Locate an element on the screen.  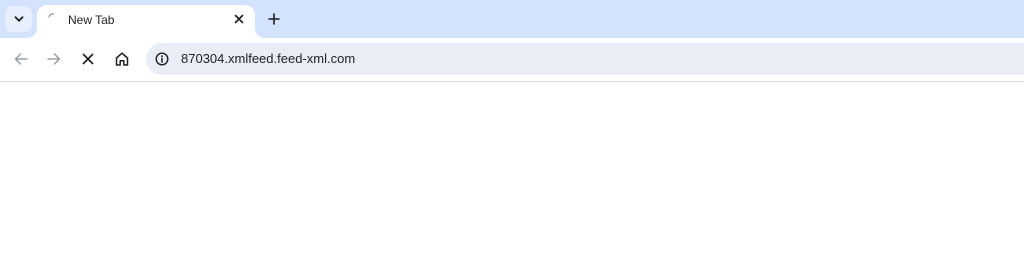
address-bar-url: 870304.xmlfeed.feed-xml.com is located at coordinates (268, 59).